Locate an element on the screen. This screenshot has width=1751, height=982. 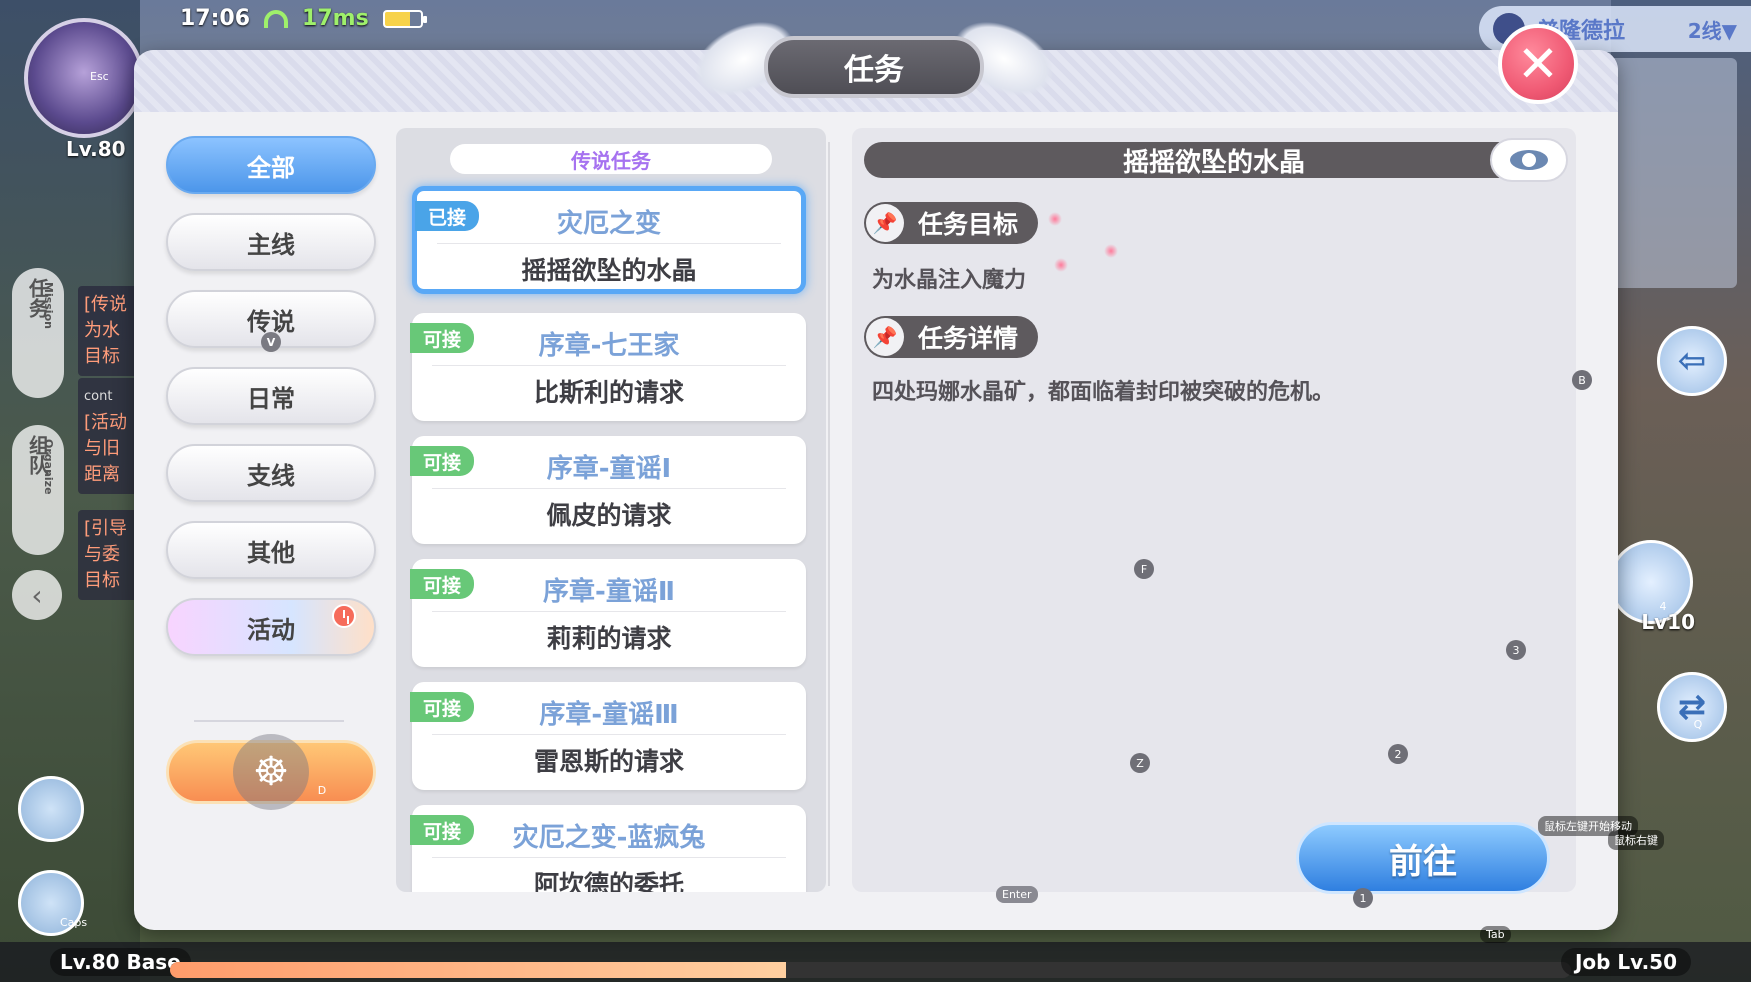
category-label: 全部 is located at coordinates (271, 167).